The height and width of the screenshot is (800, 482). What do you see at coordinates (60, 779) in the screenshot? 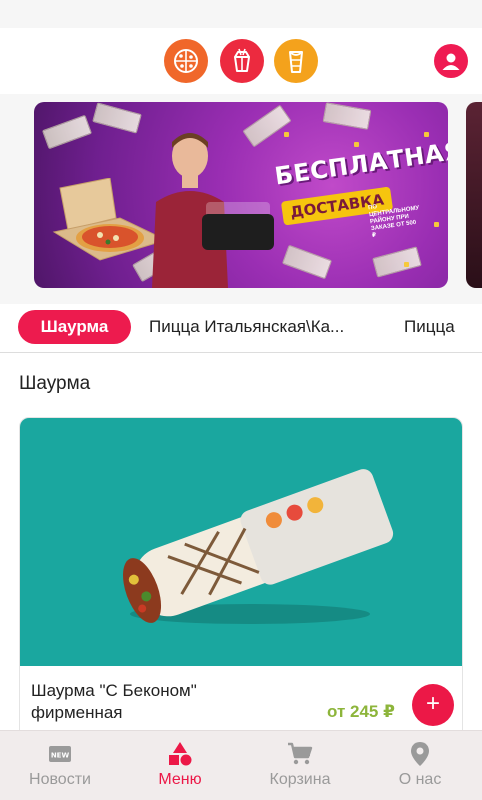
I see `nav-news-label: Новости` at bounding box center [60, 779].